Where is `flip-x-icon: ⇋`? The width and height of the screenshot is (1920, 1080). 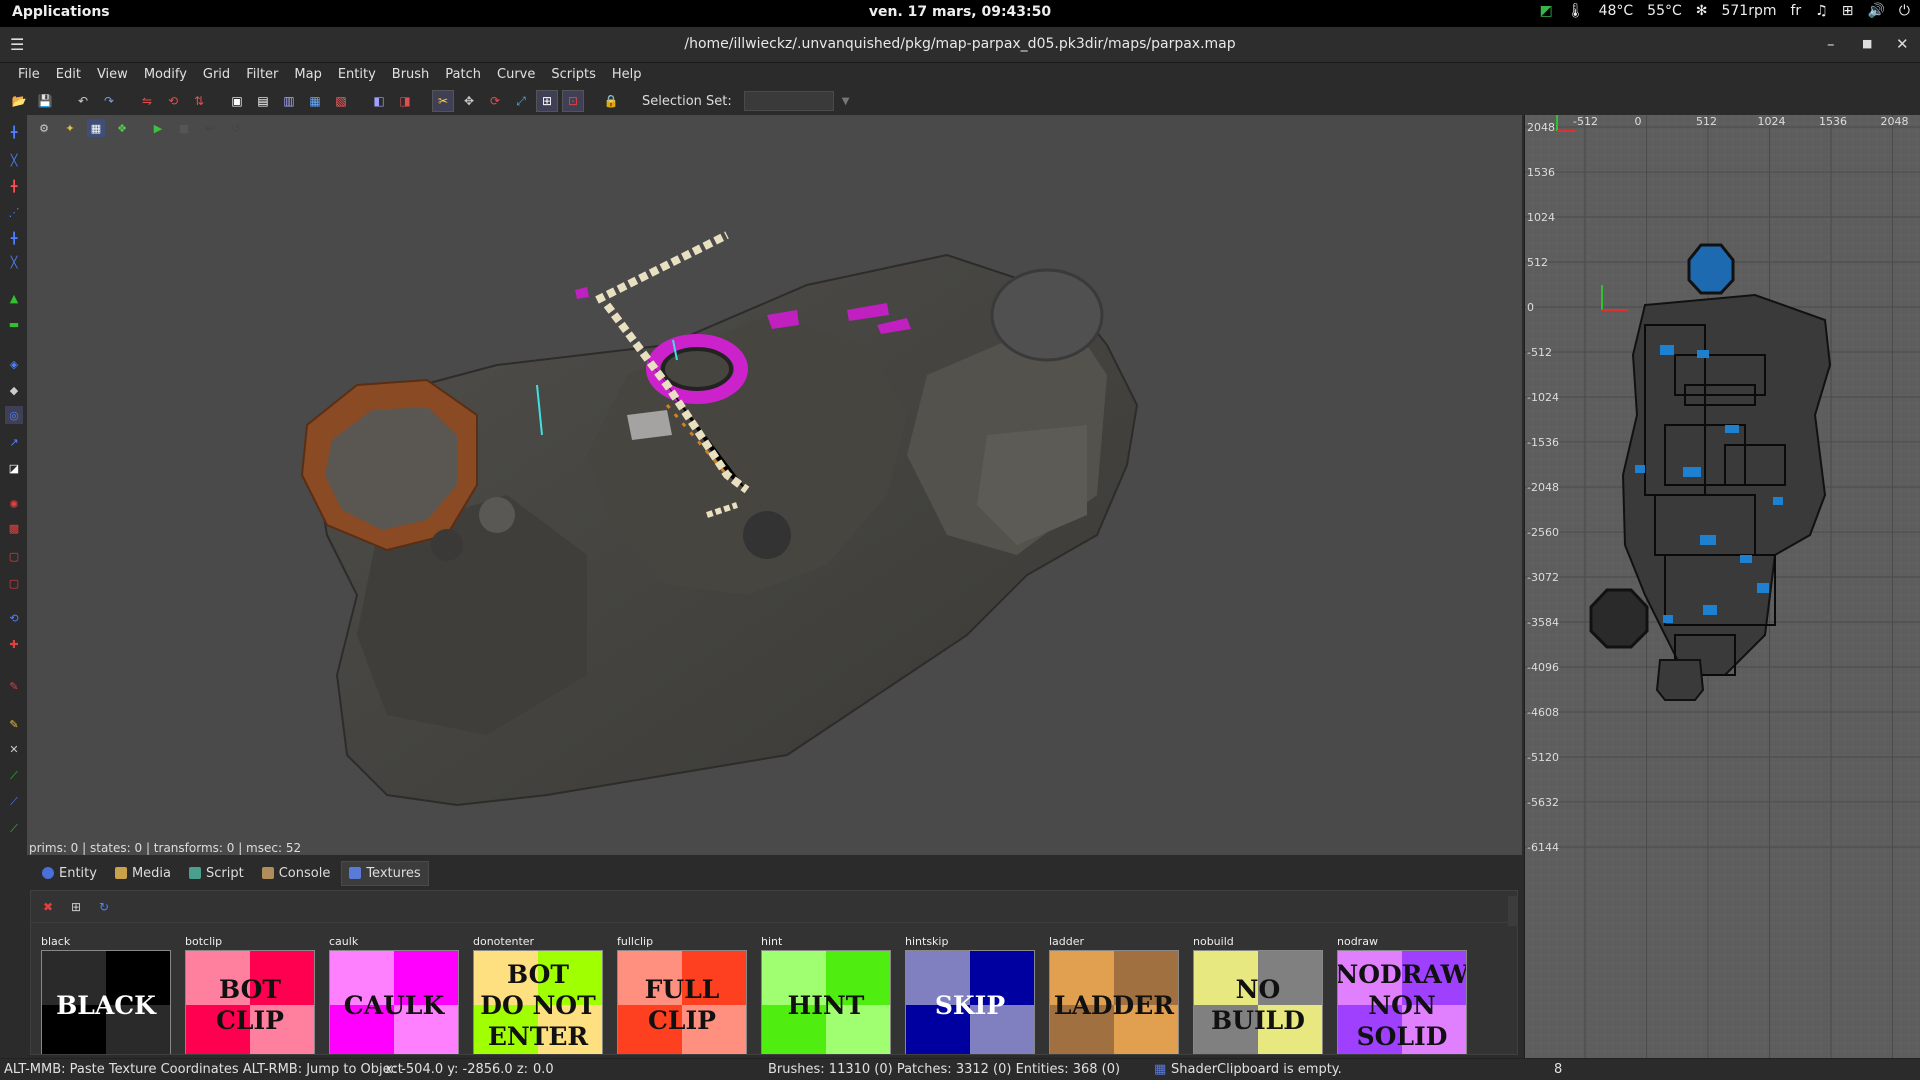 flip-x-icon: ⇋ is located at coordinates (147, 101).